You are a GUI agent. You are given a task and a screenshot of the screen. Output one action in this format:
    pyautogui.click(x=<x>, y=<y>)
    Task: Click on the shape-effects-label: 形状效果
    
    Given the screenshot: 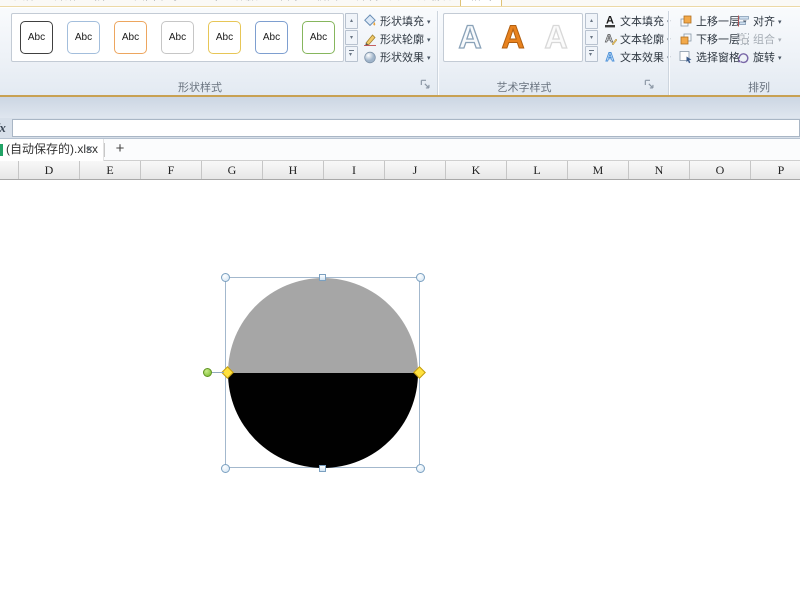 What is the action you would take?
    pyautogui.click(x=402, y=58)
    